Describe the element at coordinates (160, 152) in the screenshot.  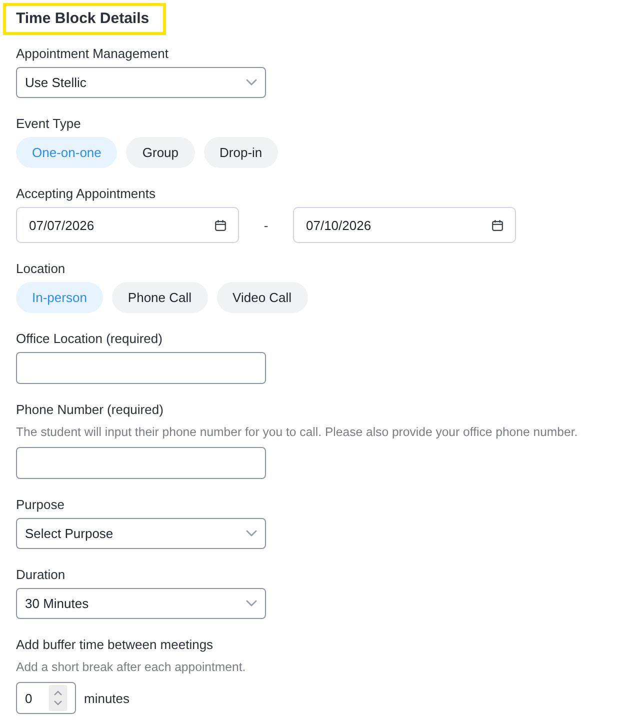
I see `option-chip: Group` at that location.